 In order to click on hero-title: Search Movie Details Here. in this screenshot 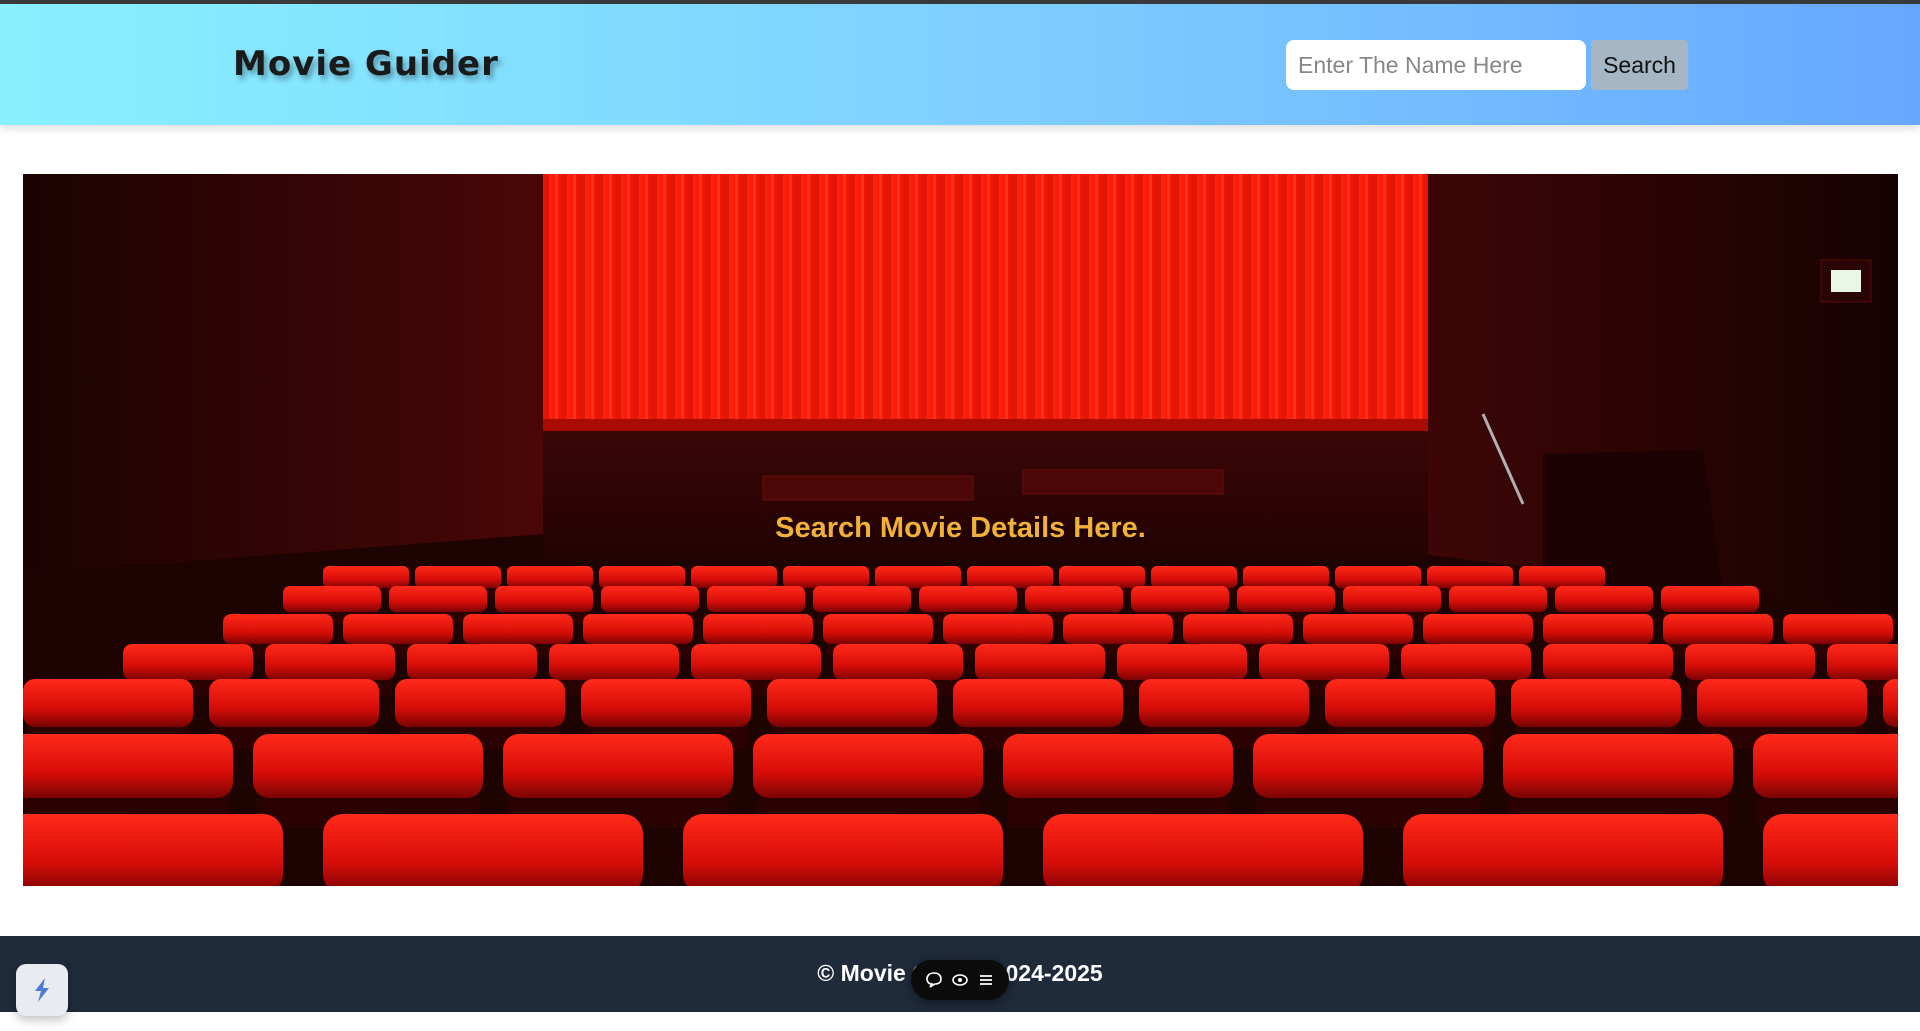, I will do `click(960, 528)`.